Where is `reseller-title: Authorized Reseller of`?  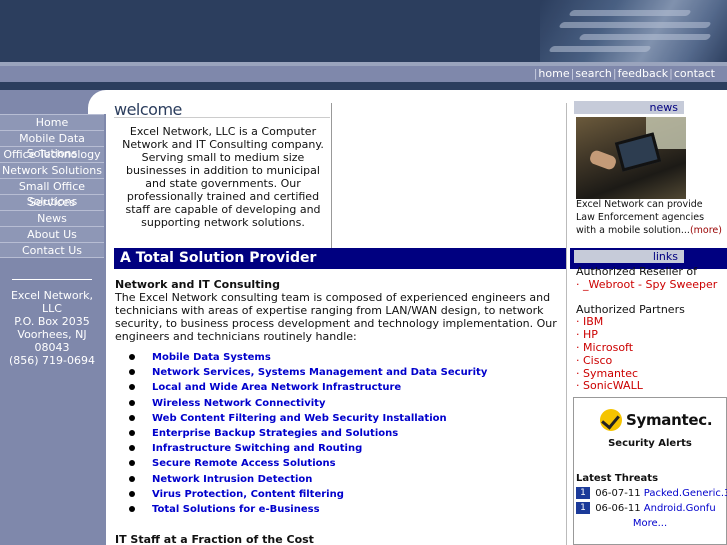
reseller-title: Authorized Reseller of is located at coordinates (637, 271).